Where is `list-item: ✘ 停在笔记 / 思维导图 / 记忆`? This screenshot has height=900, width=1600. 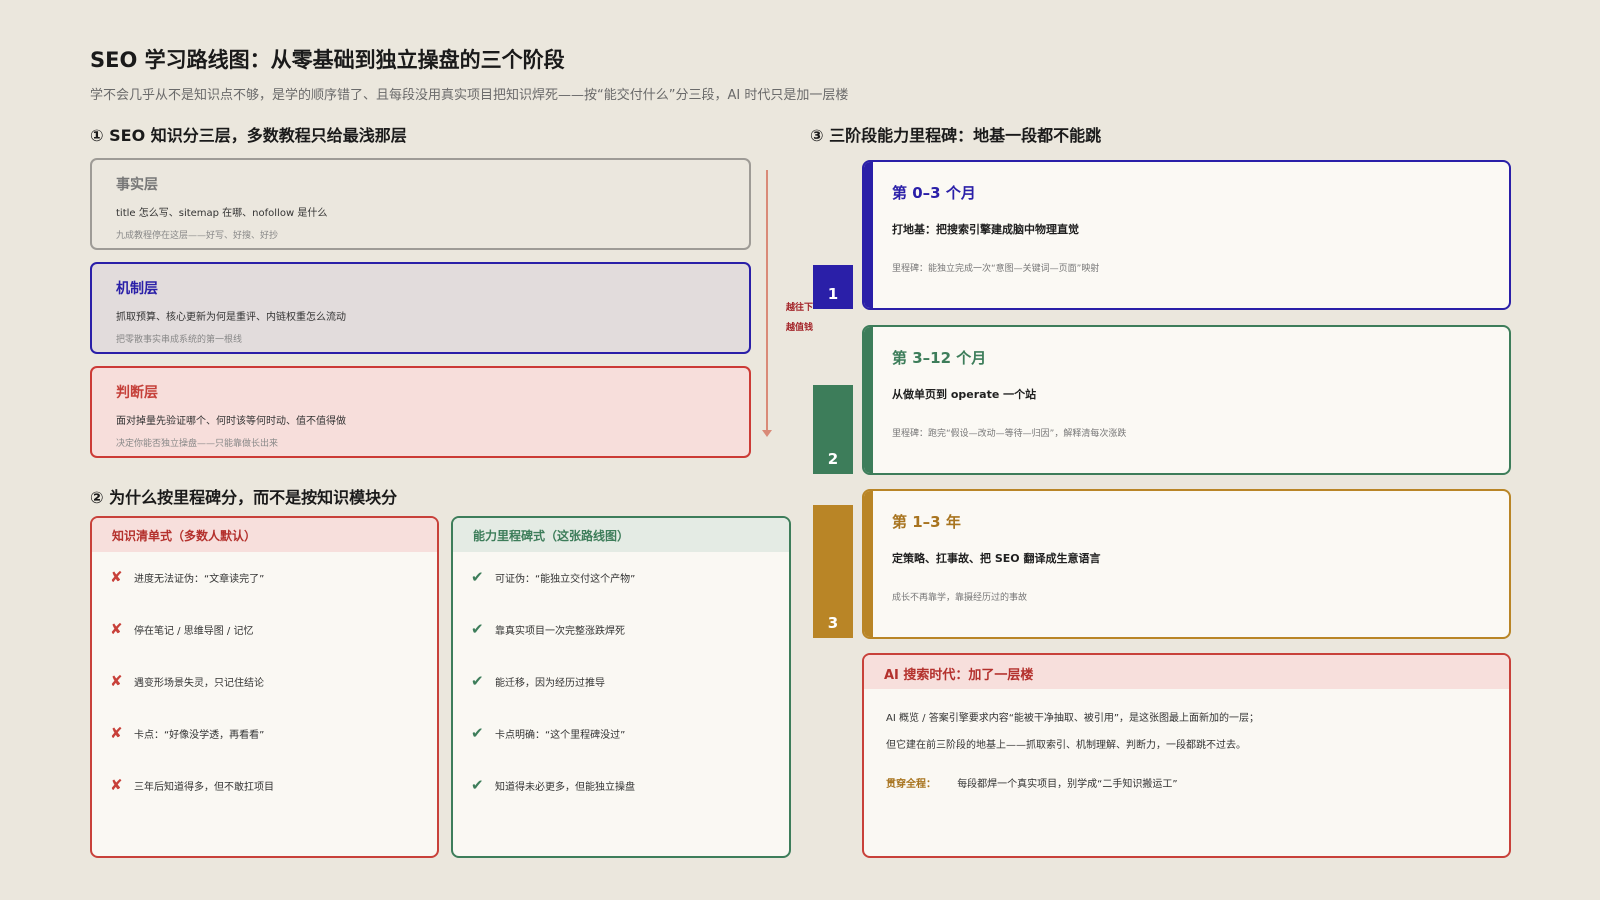
list-item: ✘ 停在笔记 / 思维导图 / 记忆 is located at coordinates (182, 629).